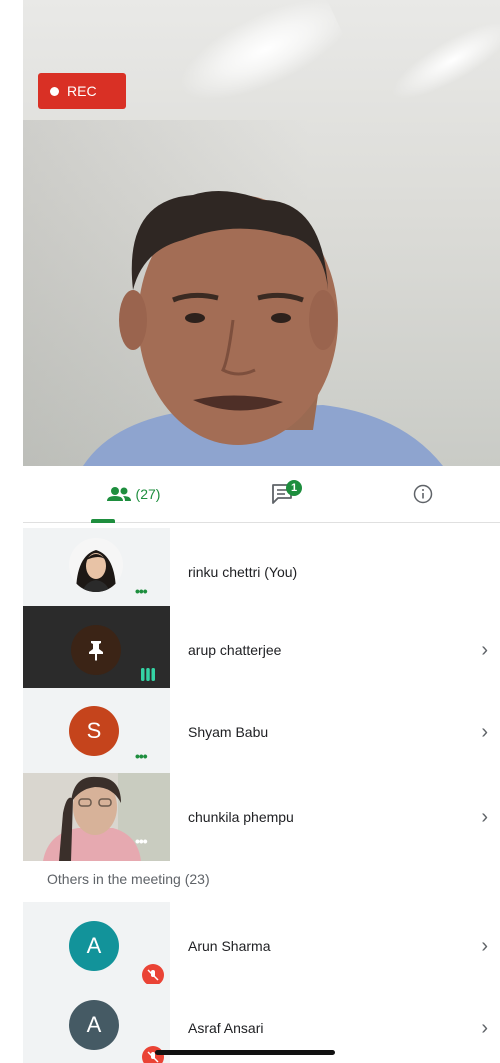 This screenshot has height=1063, width=500. I want to click on participant-tile: S •••, so click(96, 732).